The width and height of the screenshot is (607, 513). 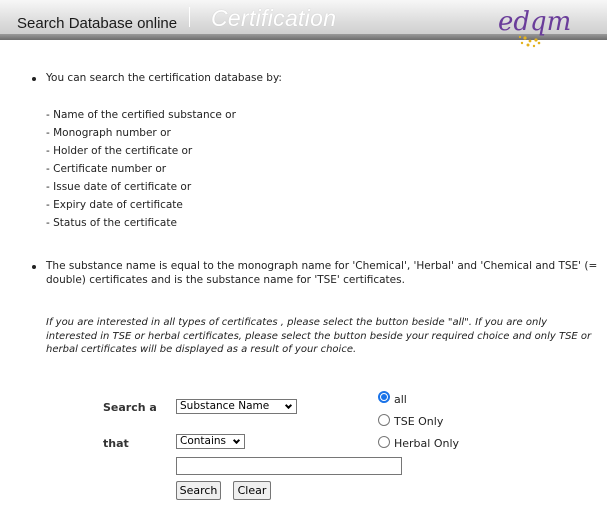 I want to click on operator-select: Contains, so click(x=210, y=441).